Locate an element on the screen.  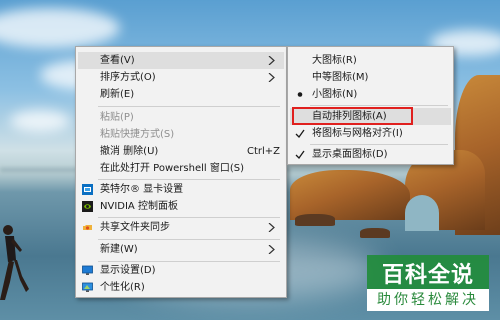
annotation-highlight-box is located at coordinates (352, 116).